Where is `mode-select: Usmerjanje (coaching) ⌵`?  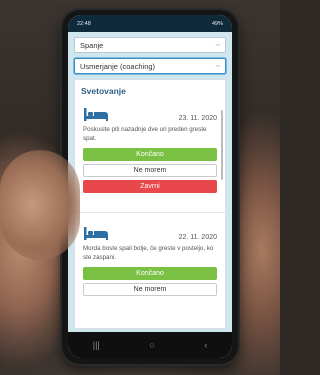 mode-select: Usmerjanje (coaching) ⌵ is located at coordinates (150, 66).